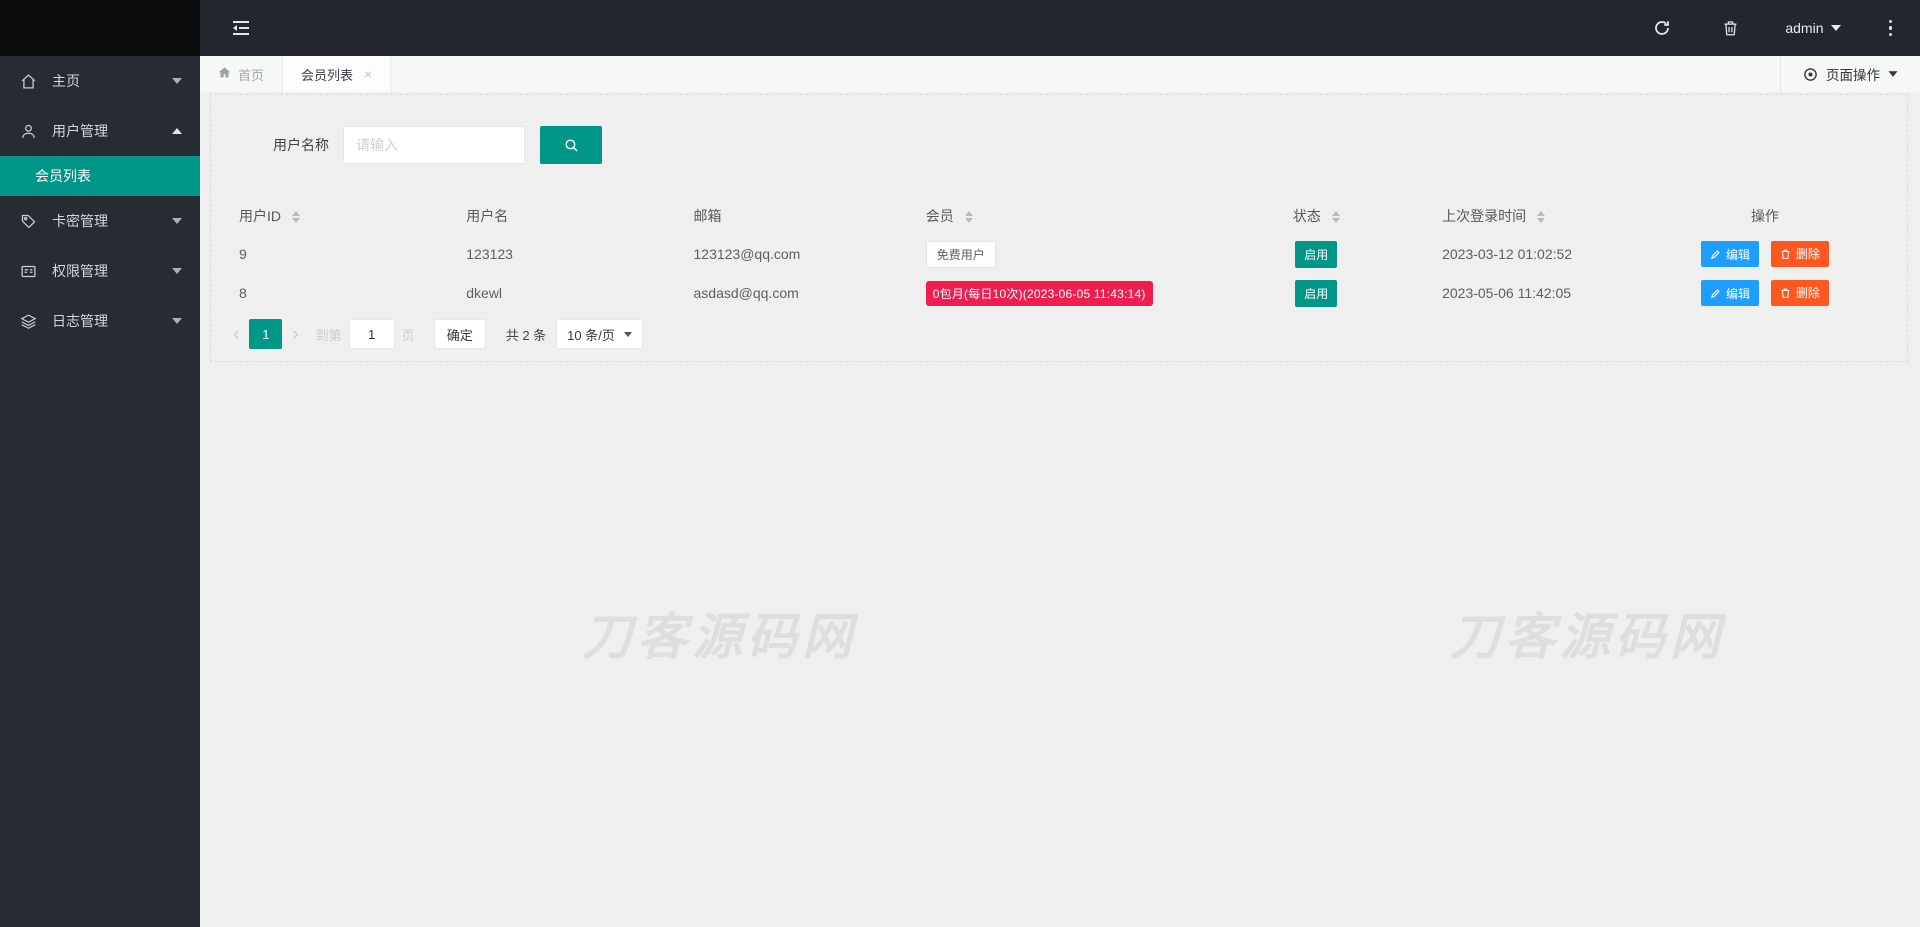  What do you see at coordinates (100, 131) in the screenshot?
I see `sidebar-item-user-management: 用户管理` at bounding box center [100, 131].